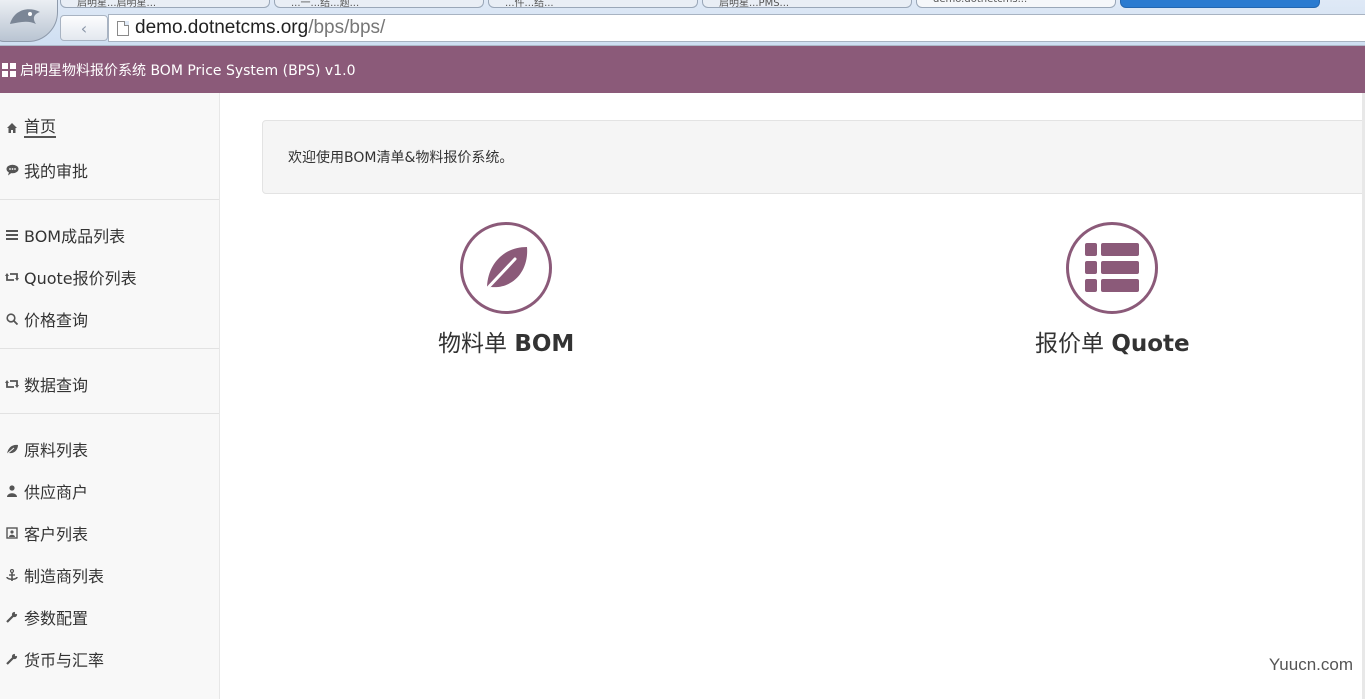 The width and height of the screenshot is (1365, 699). What do you see at coordinates (12, 128) in the screenshot?
I see `home-icon` at bounding box center [12, 128].